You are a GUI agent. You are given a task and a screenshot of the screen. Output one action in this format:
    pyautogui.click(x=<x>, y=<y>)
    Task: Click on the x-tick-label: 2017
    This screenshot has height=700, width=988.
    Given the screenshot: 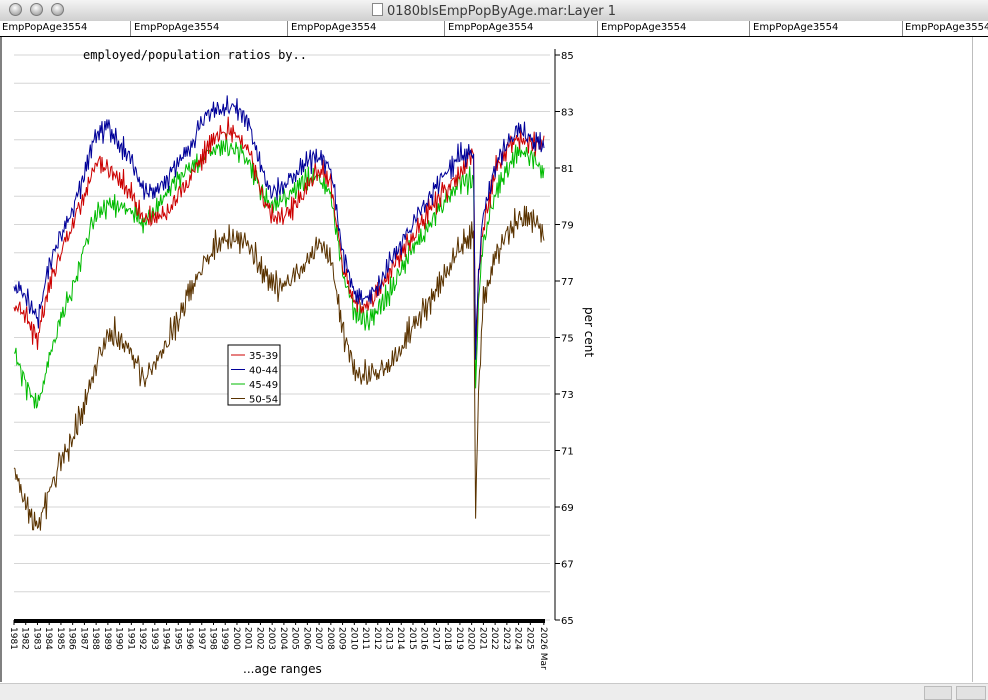 What is the action you would take?
    pyautogui.click(x=435, y=638)
    